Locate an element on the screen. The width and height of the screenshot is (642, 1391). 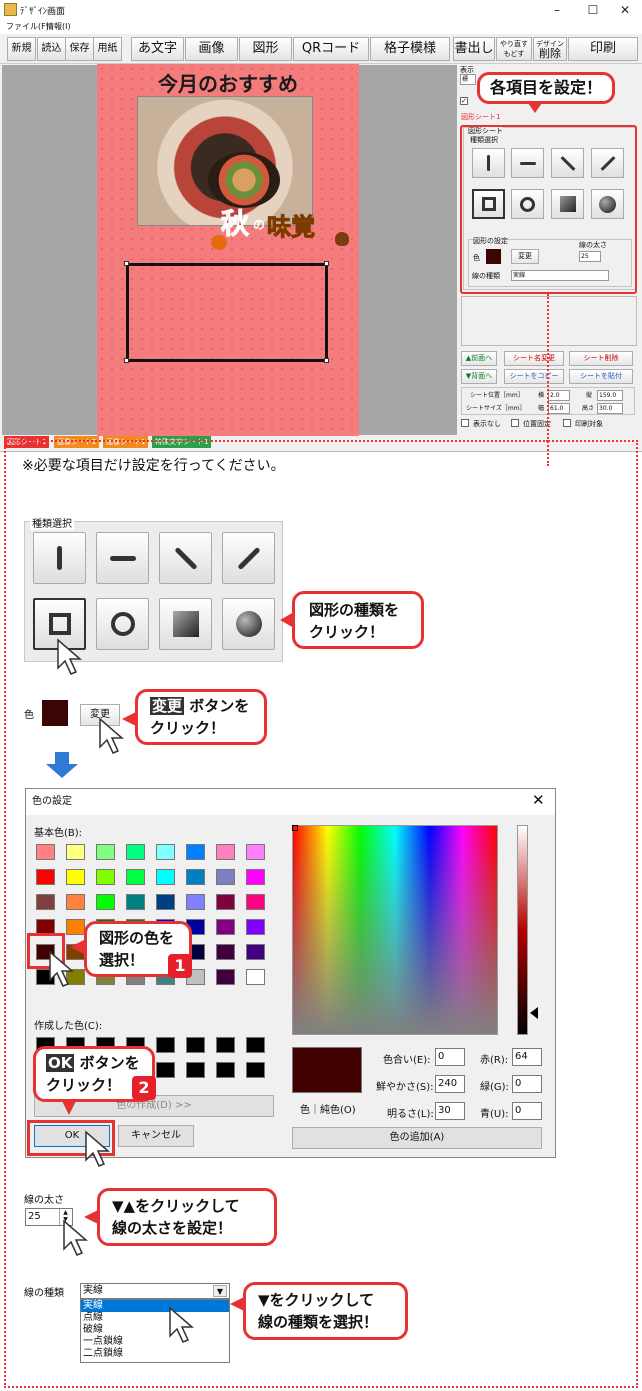
linetype-row-label: 線の種類 is located at coordinates (44, 1293).